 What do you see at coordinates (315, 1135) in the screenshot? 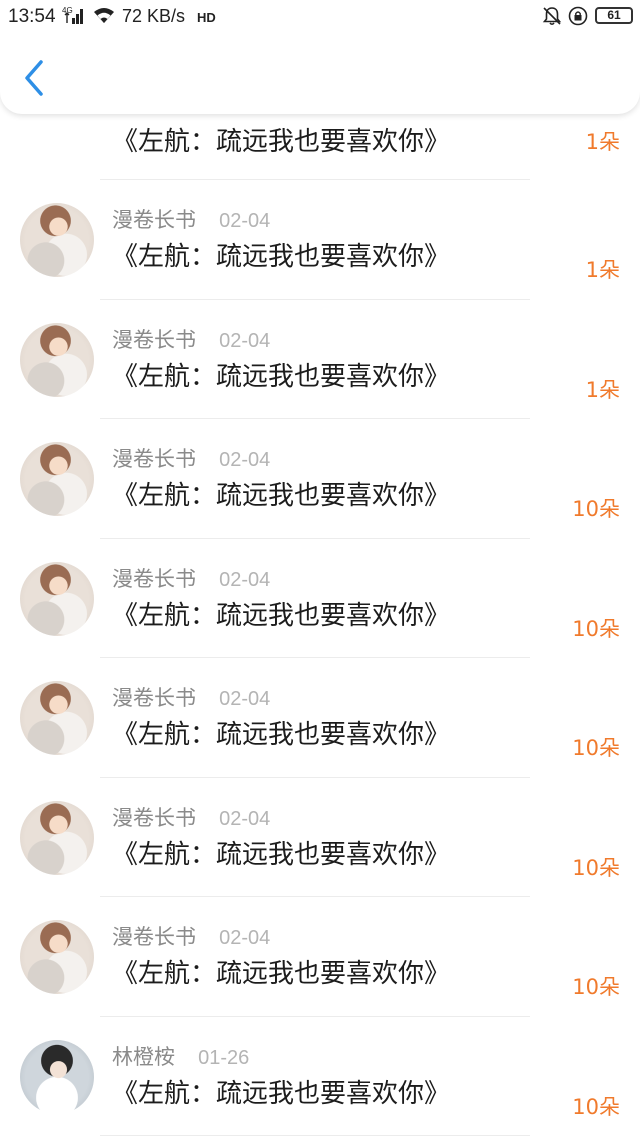
I see `divider` at bounding box center [315, 1135].